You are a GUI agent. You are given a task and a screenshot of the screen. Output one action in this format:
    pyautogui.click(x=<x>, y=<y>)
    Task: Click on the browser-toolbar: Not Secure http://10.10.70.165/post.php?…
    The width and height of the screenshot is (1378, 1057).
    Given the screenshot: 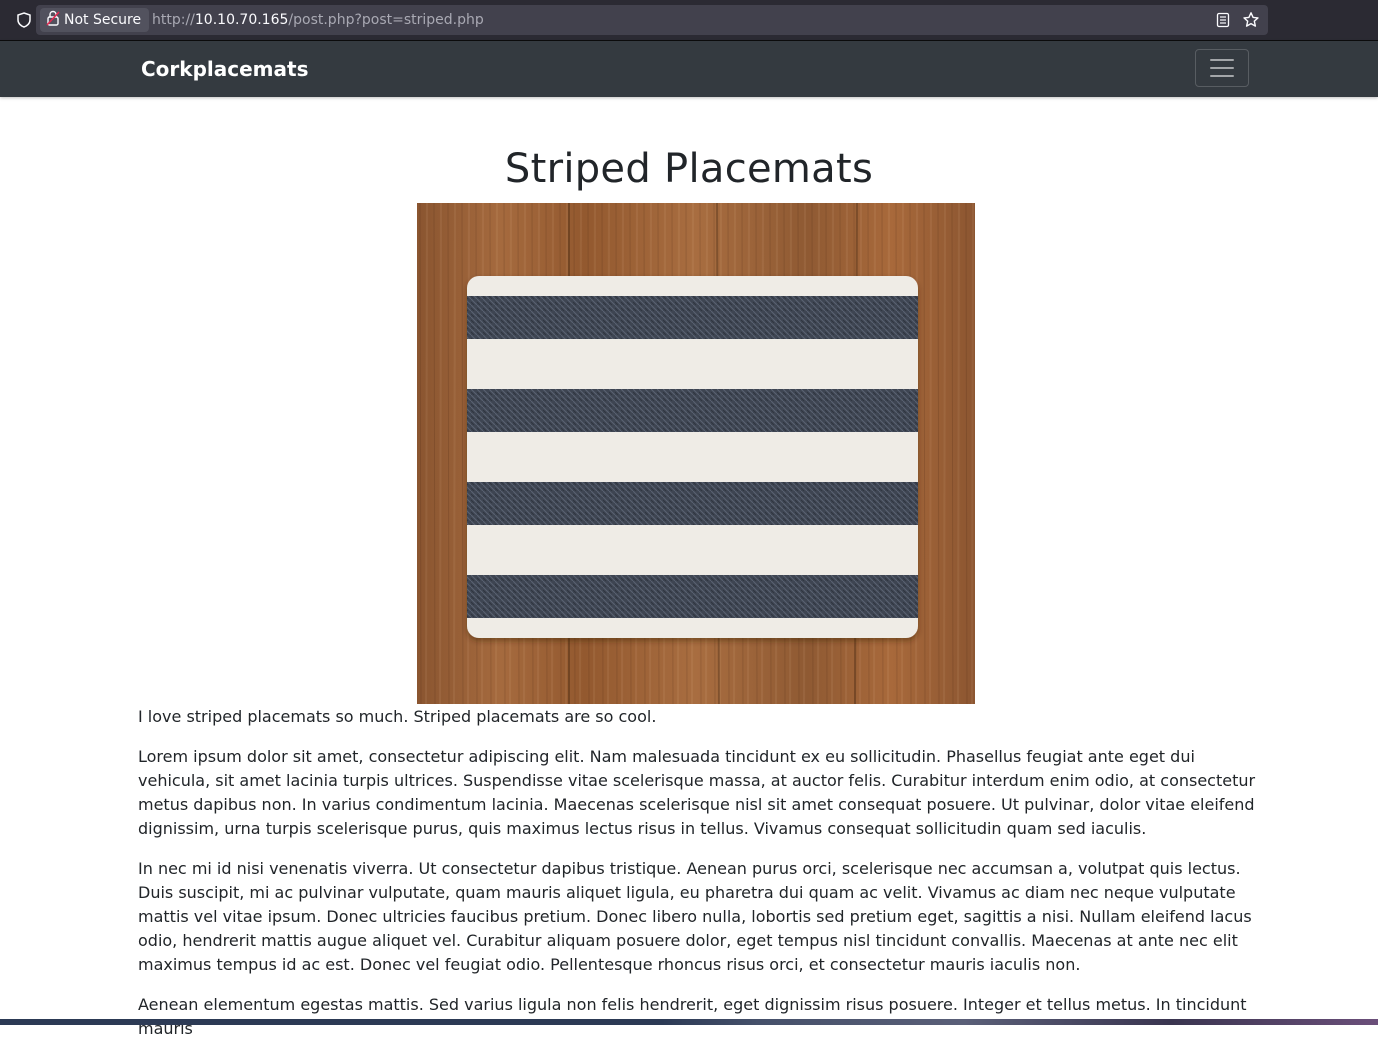 What is the action you would take?
    pyautogui.click(x=689, y=20)
    